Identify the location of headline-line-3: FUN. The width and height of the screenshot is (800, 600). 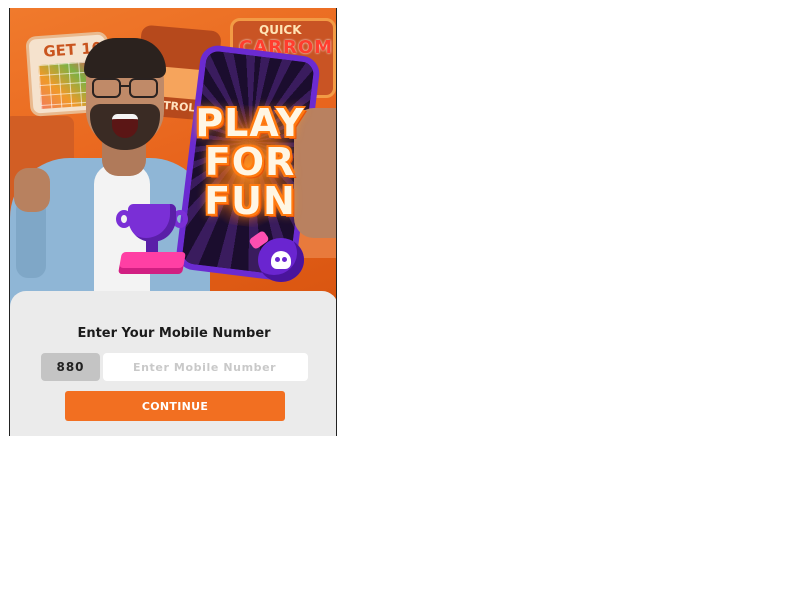
(250, 201).